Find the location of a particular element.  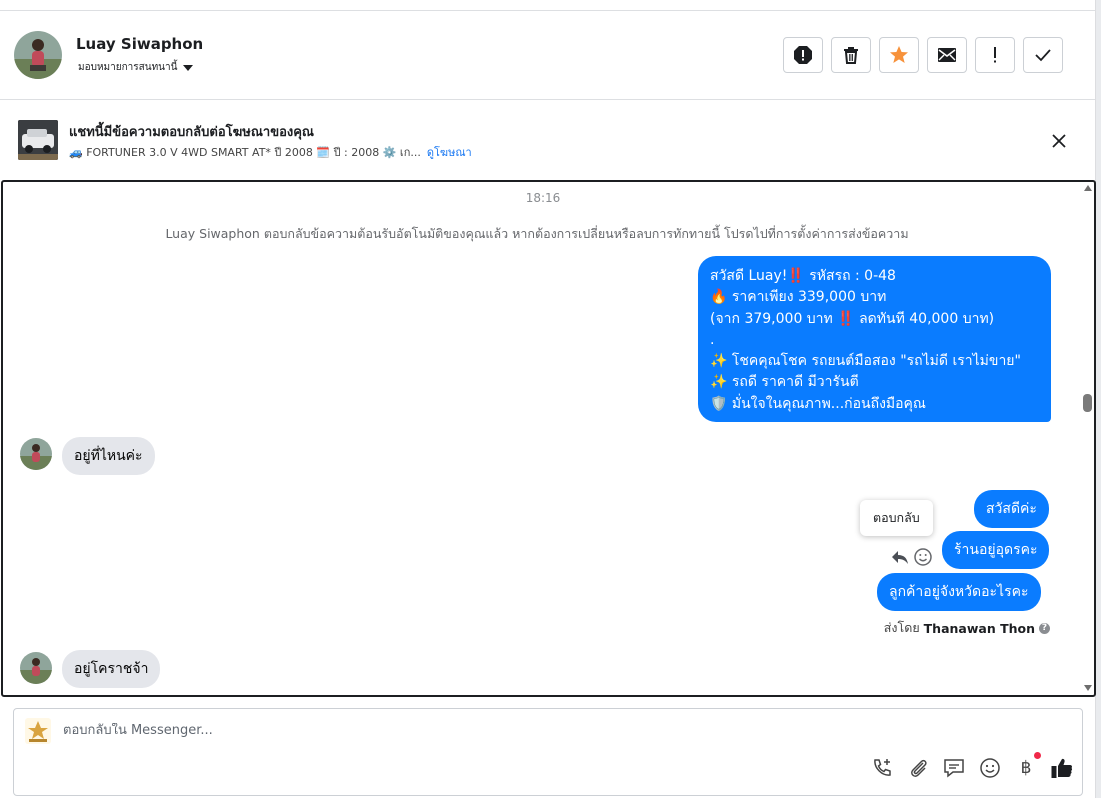

emoji-icon is located at coordinates (990, 768).